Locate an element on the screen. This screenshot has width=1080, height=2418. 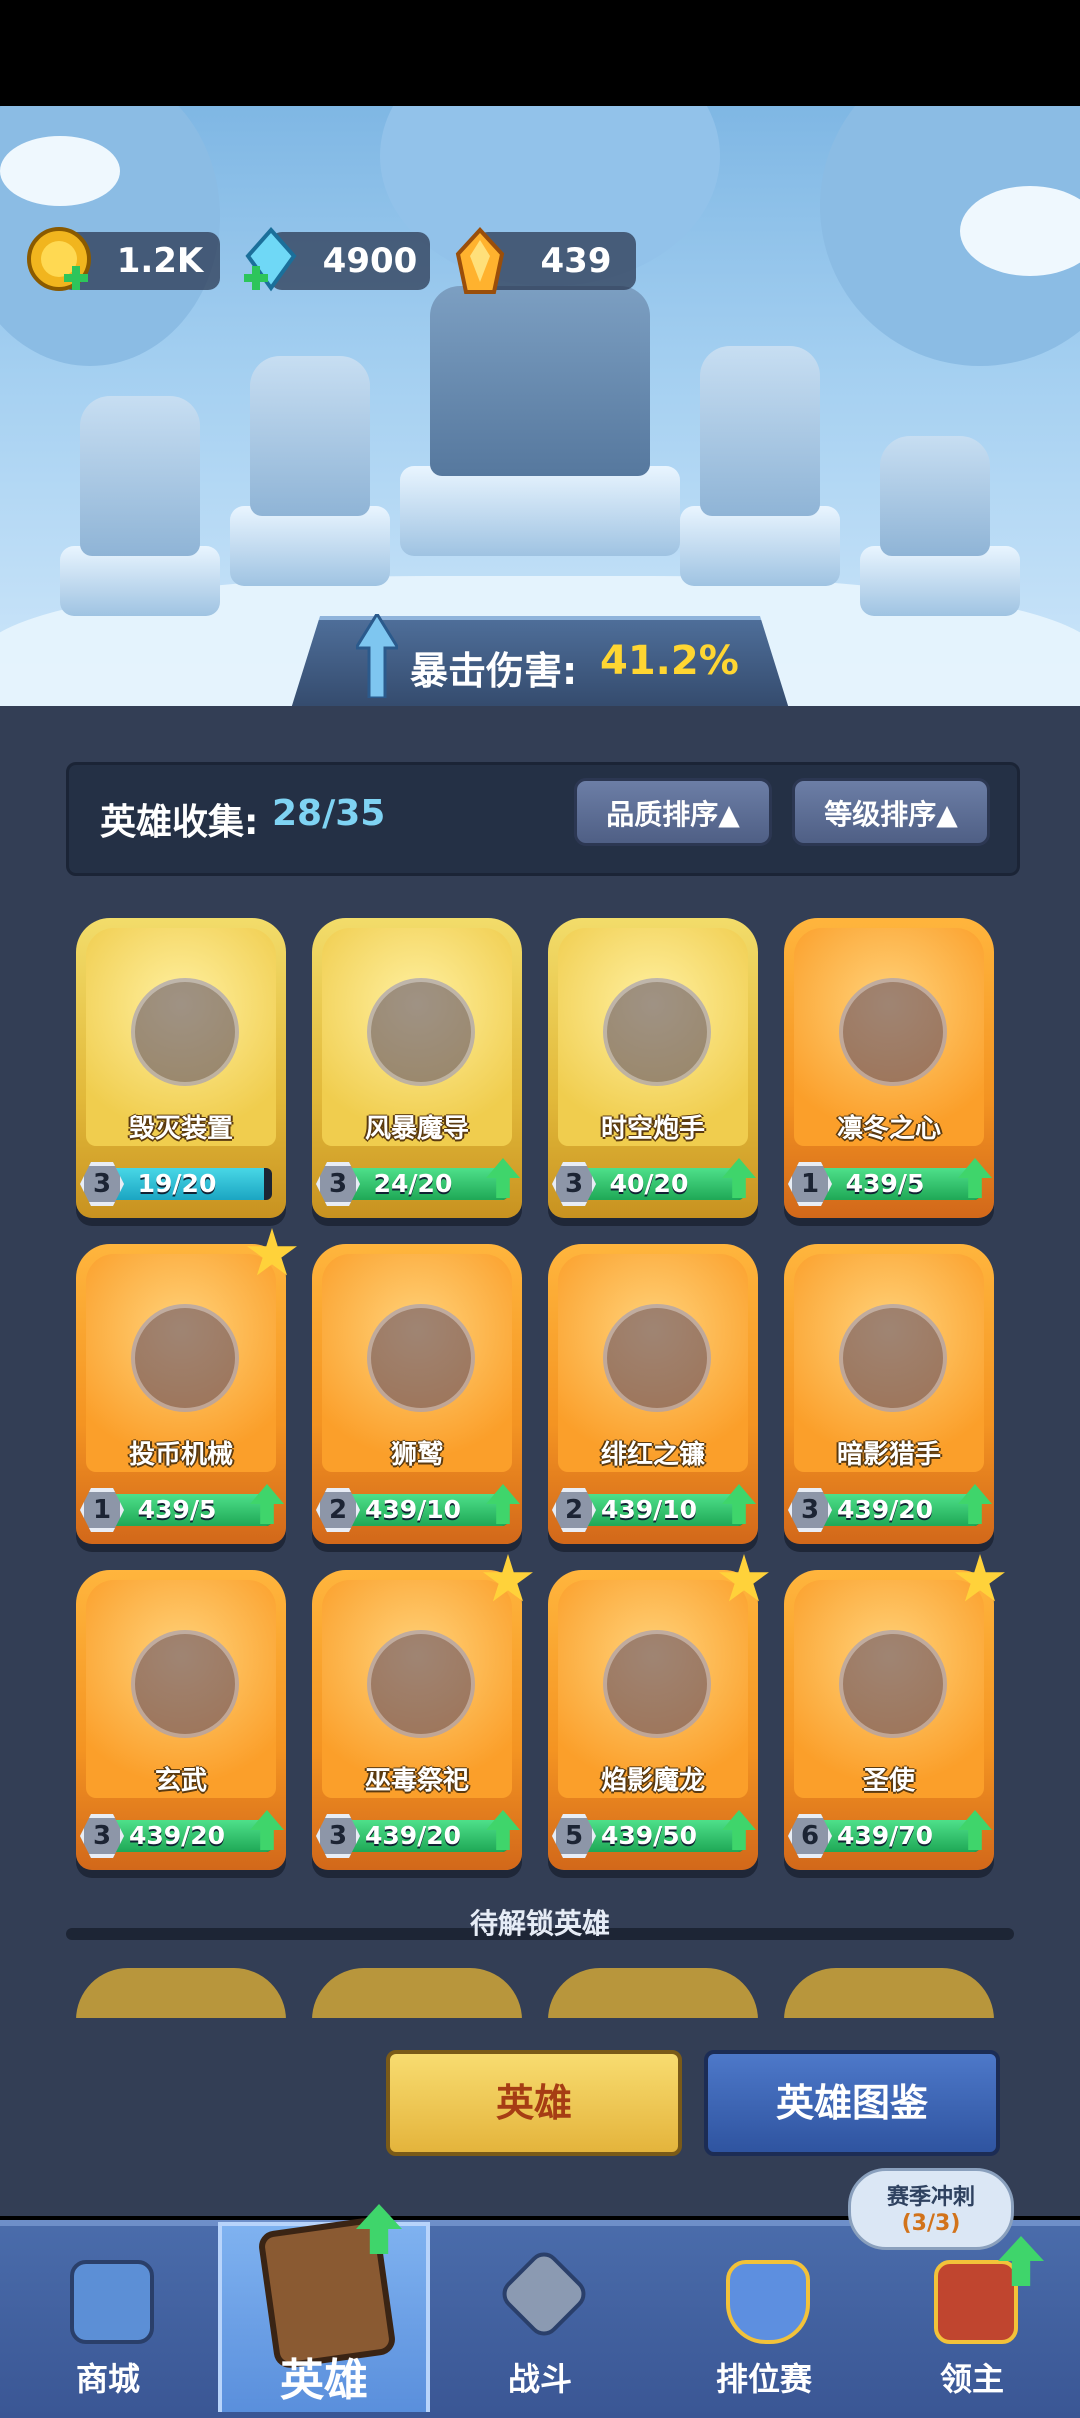
gold-coin-plus-icon is located at coordinates (61, 261).